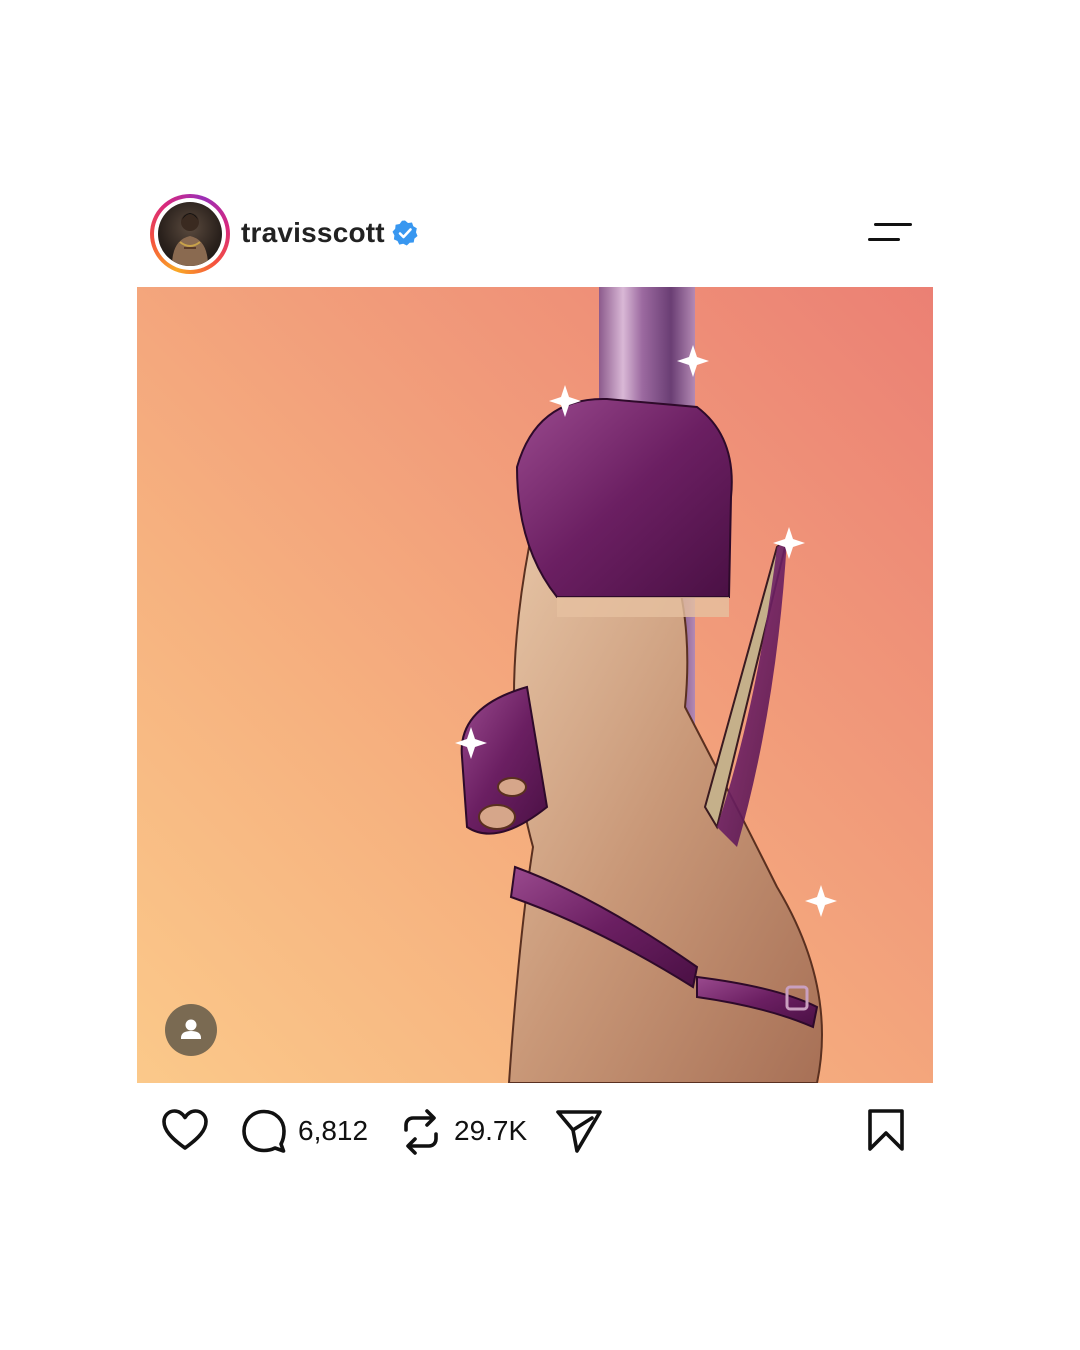  I want to click on user-tag-icon, so click(191, 1029).